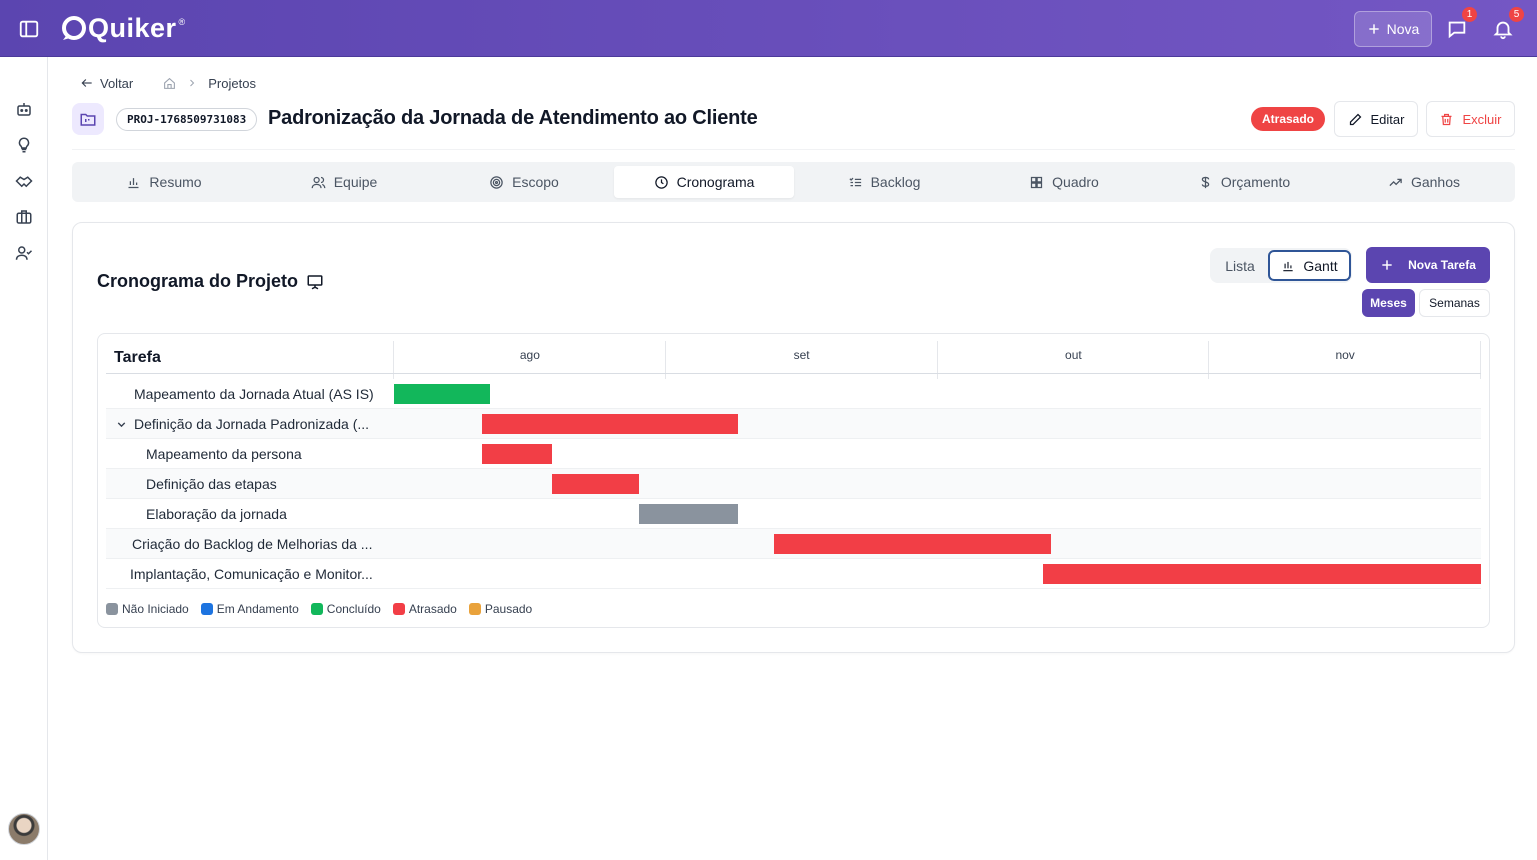 The width and height of the screenshot is (1537, 860). Describe the element at coordinates (315, 282) in the screenshot. I see `presentation-icon` at that location.